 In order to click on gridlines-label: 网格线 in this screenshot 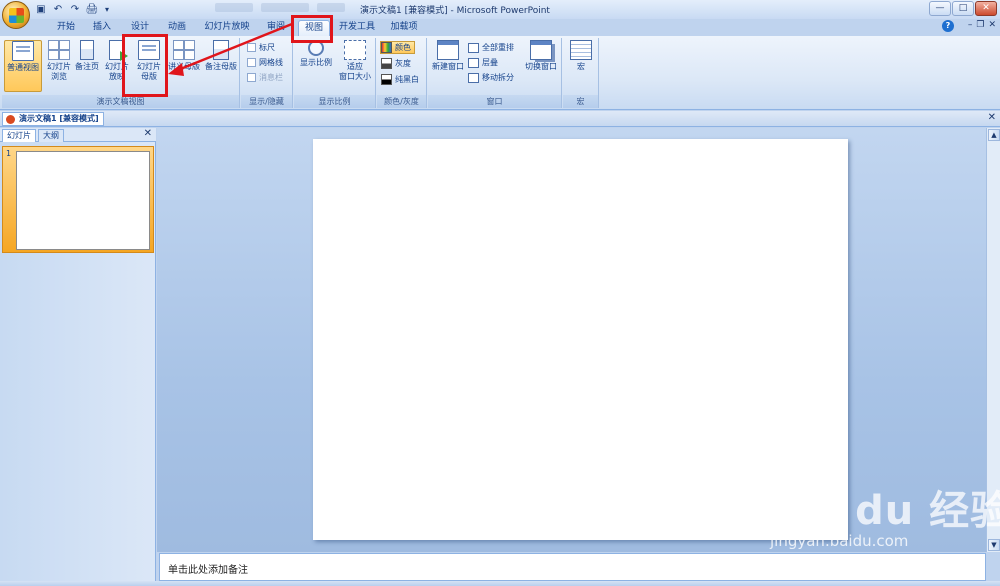, I will do `click(271, 62)`.